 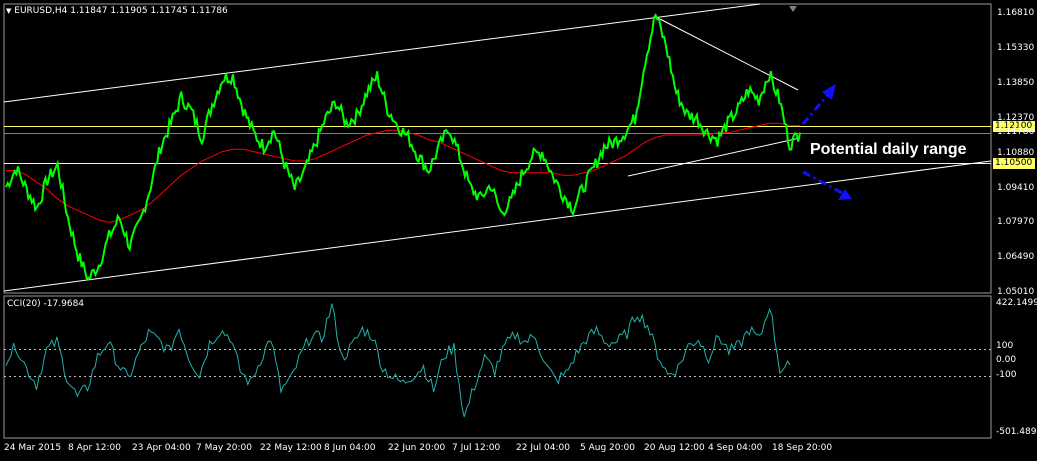 I want to click on time-tick-label: 8 Apr 12:00, so click(x=94, y=448).